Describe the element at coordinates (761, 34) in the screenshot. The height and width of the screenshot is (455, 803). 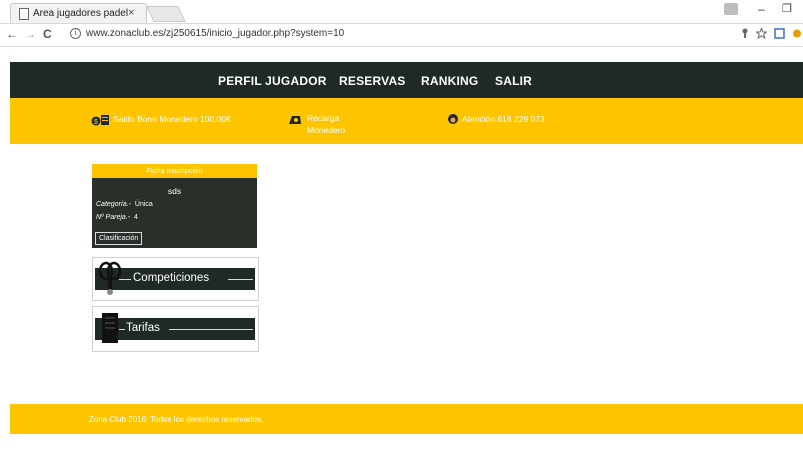
I see `bookmark-star-icon` at that location.